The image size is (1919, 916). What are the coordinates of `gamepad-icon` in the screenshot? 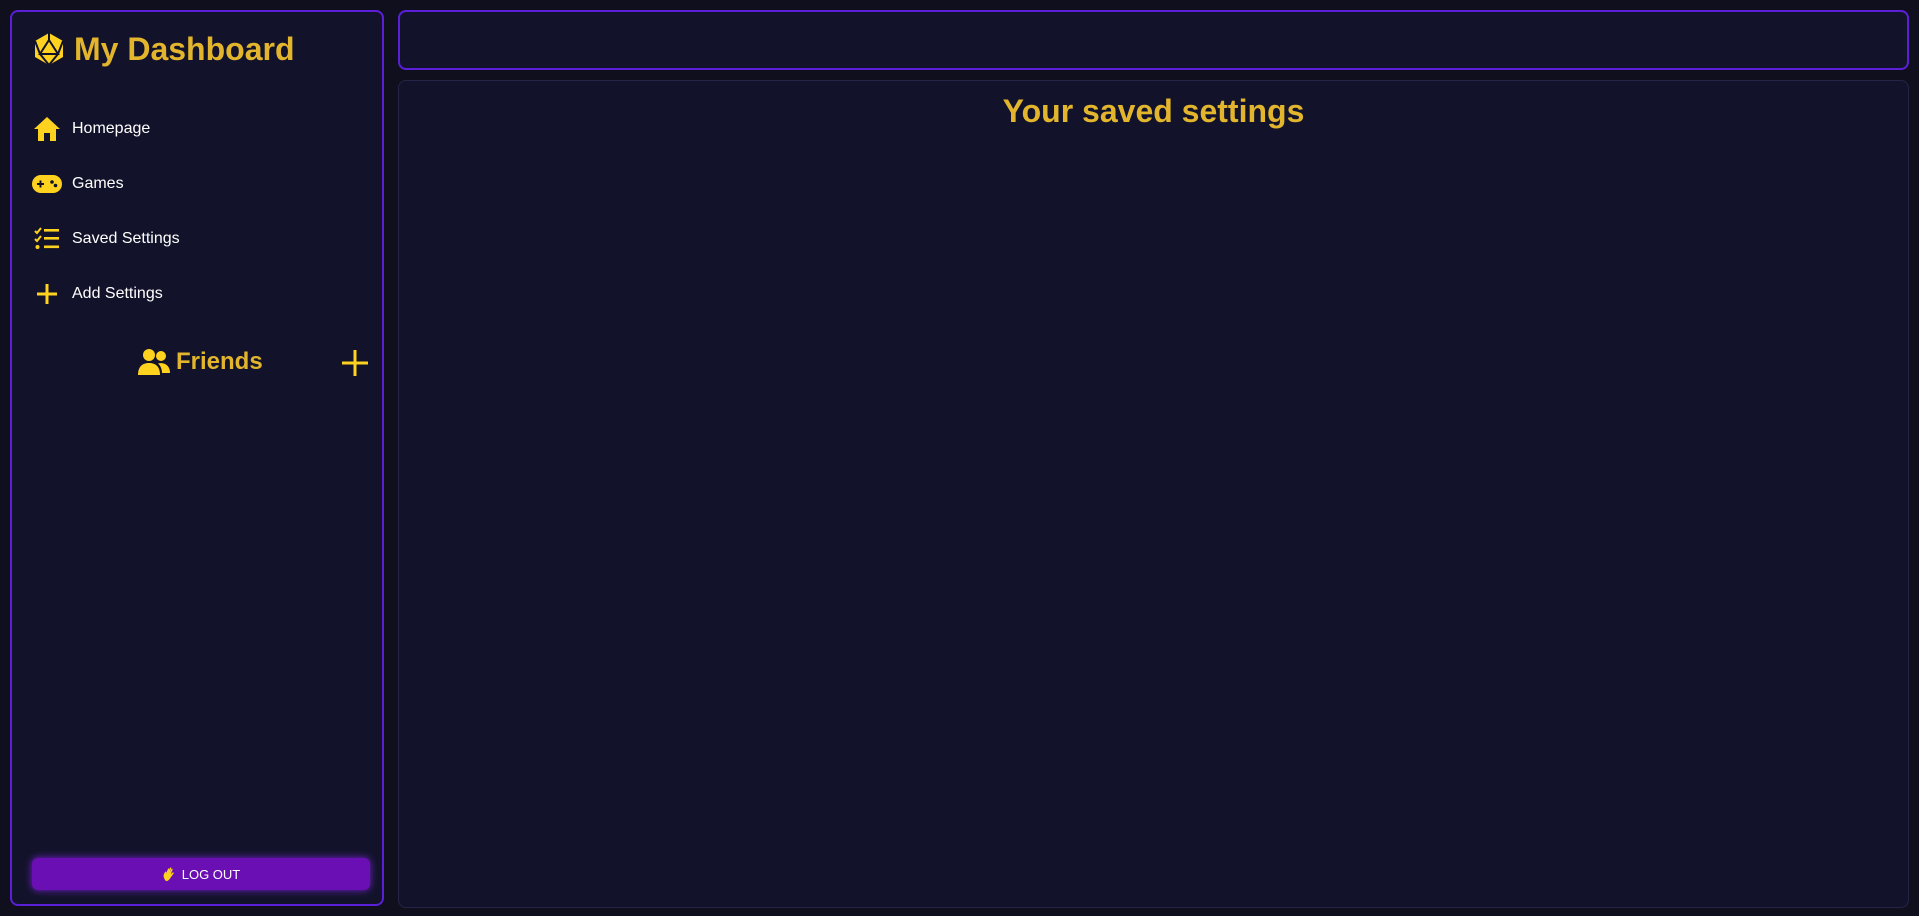 It's located at (47, 184).